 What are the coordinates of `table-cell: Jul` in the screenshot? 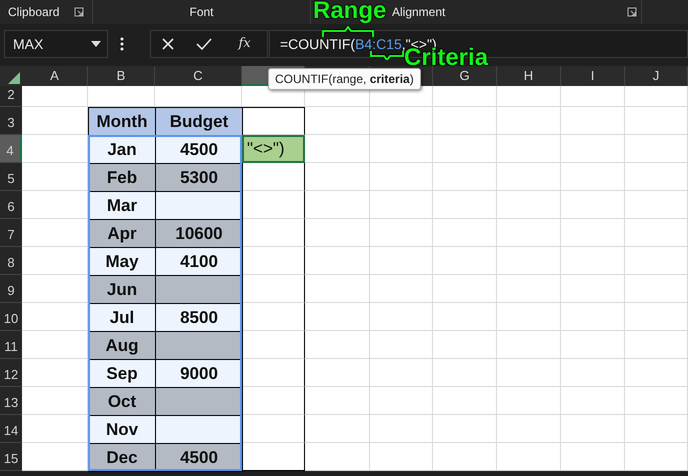 It's located at (122, 317).